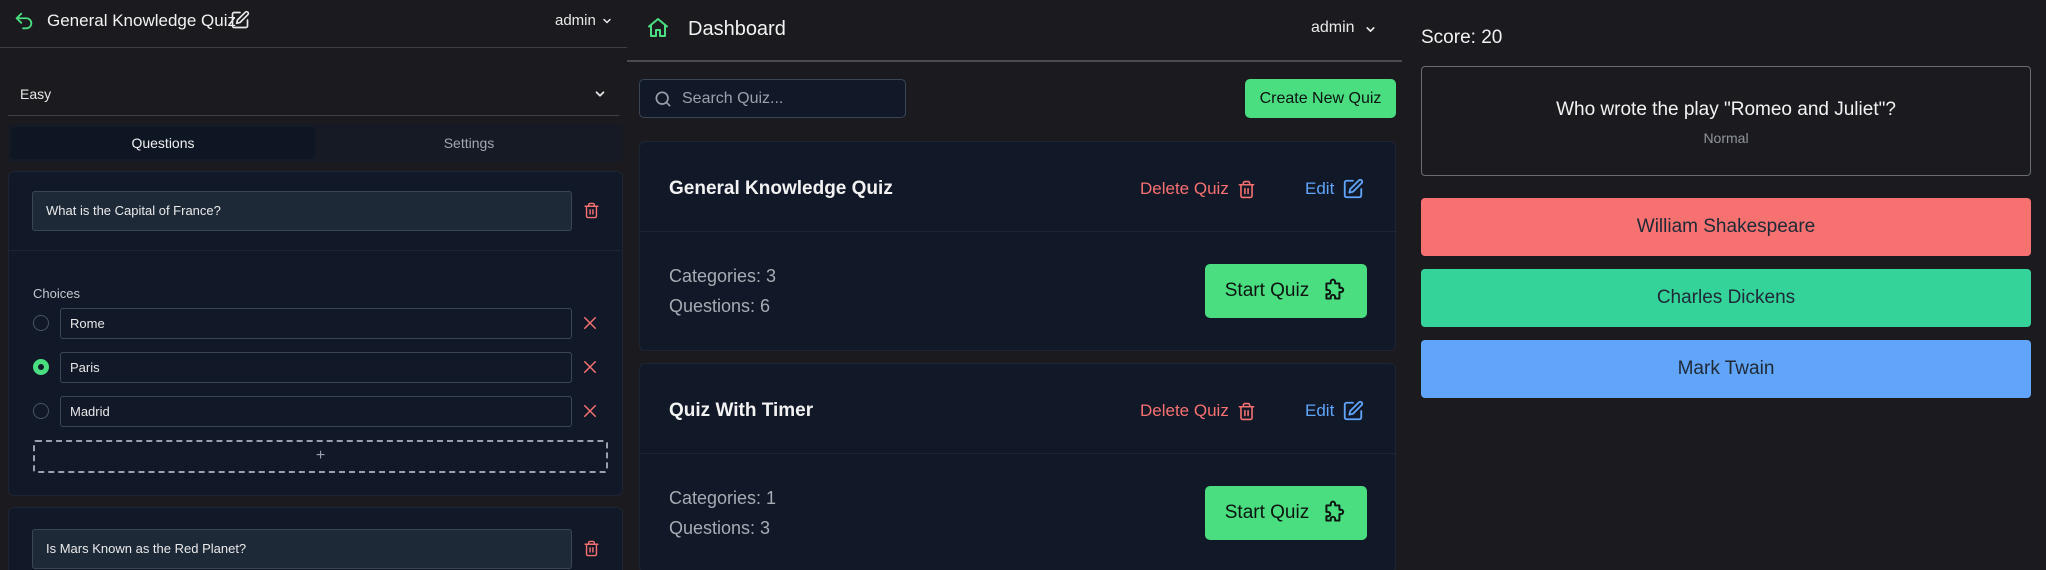  What do you see at coordinates (1726, 227) in the screenshot?
I see `answer-option: William Shakespeare` at bounding box center [1726, 227].